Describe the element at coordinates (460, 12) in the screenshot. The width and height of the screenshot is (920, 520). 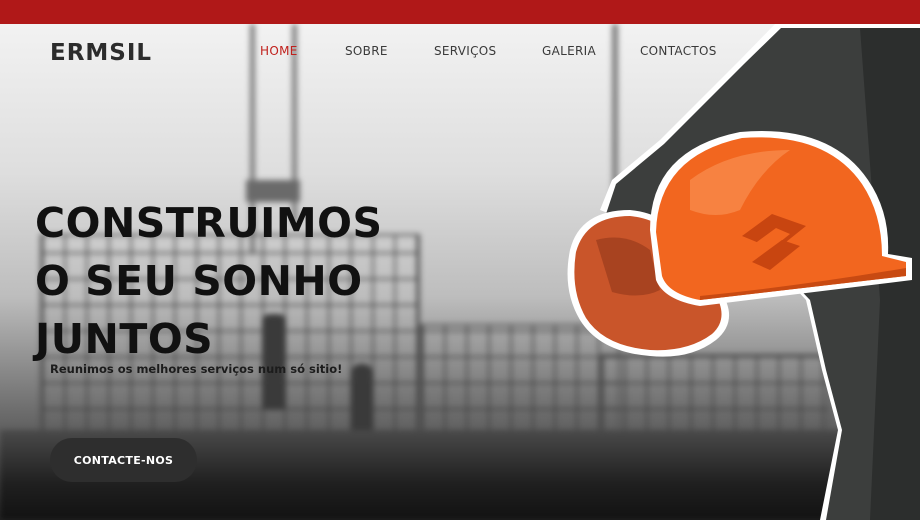
I see `top-accent-bar` at that location.